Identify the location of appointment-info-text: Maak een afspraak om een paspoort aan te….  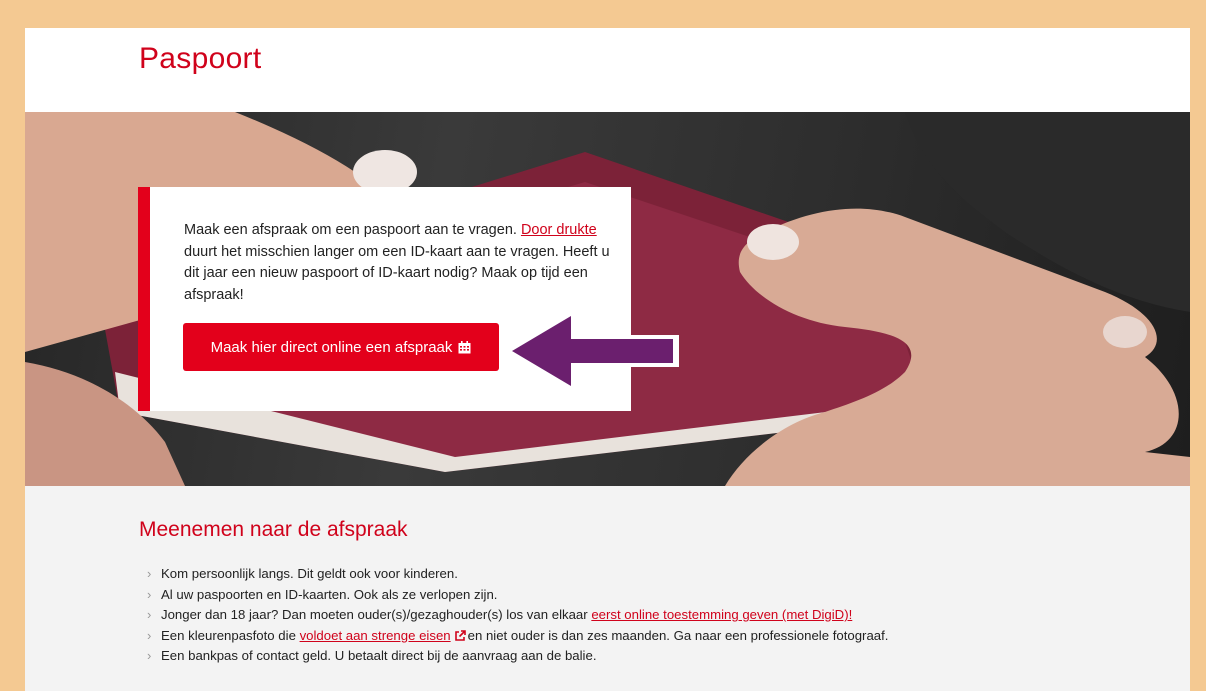
(404, 263).